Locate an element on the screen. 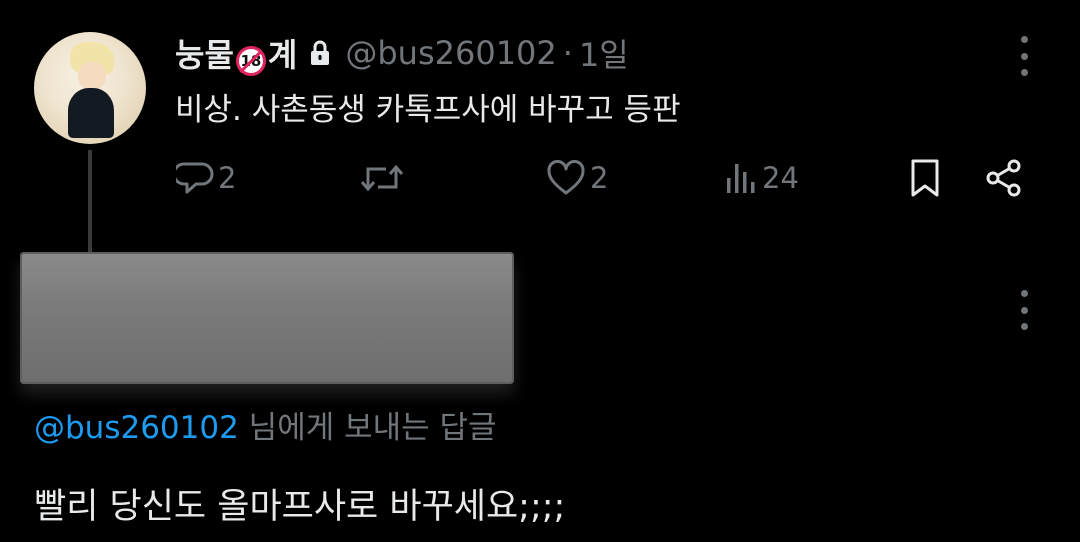 The width and height of the screenshot is (1080, 542). timestamp: 1일 is located at coordinates (604, 53).